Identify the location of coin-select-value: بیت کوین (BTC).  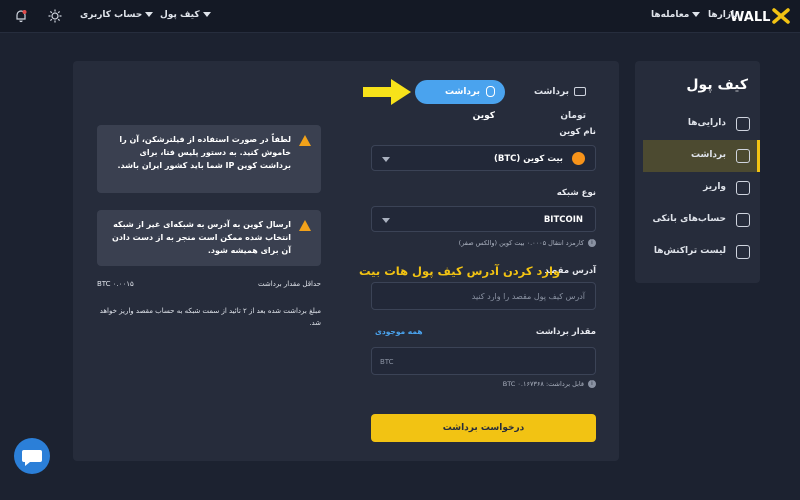
(528, 159).